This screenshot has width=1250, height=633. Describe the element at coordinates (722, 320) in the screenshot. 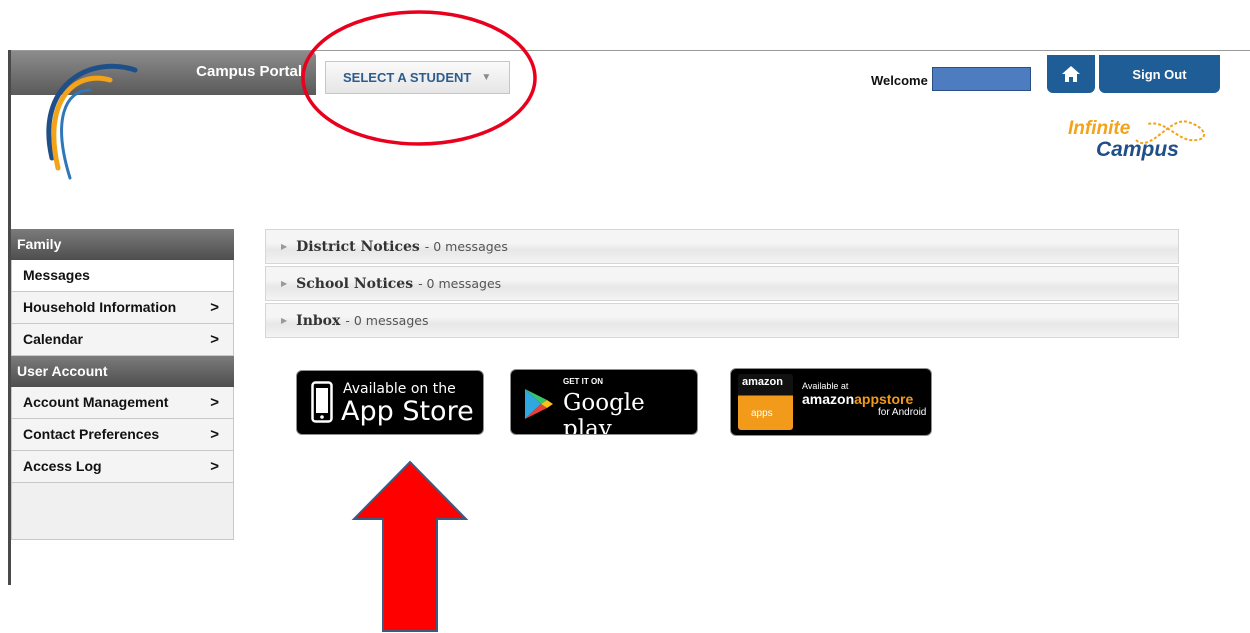

I see `inbox-row: ▶ Inbox - 0 messages` at that location.